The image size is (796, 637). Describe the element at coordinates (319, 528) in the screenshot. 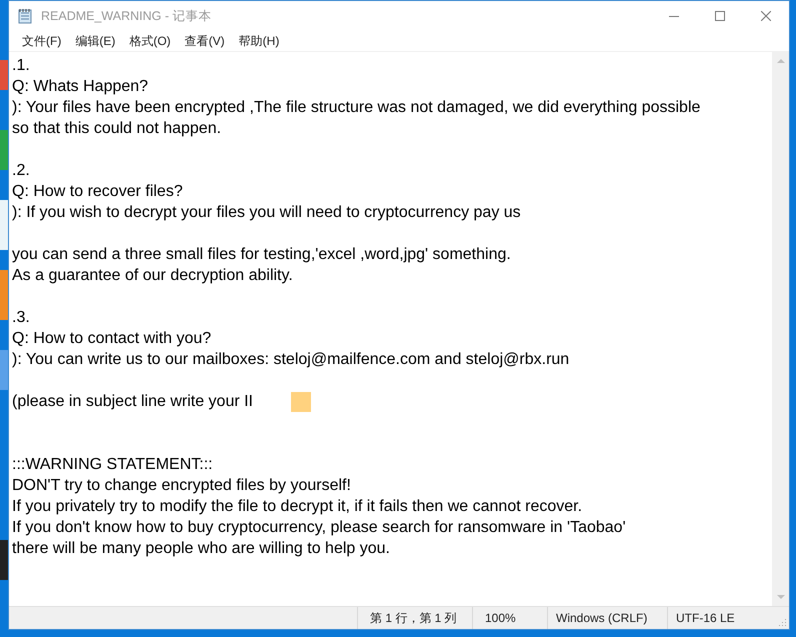

I see `text-line: If you don't know how to buy cryptocurrency, please search for ransomware in 'Taobao'` at that location.